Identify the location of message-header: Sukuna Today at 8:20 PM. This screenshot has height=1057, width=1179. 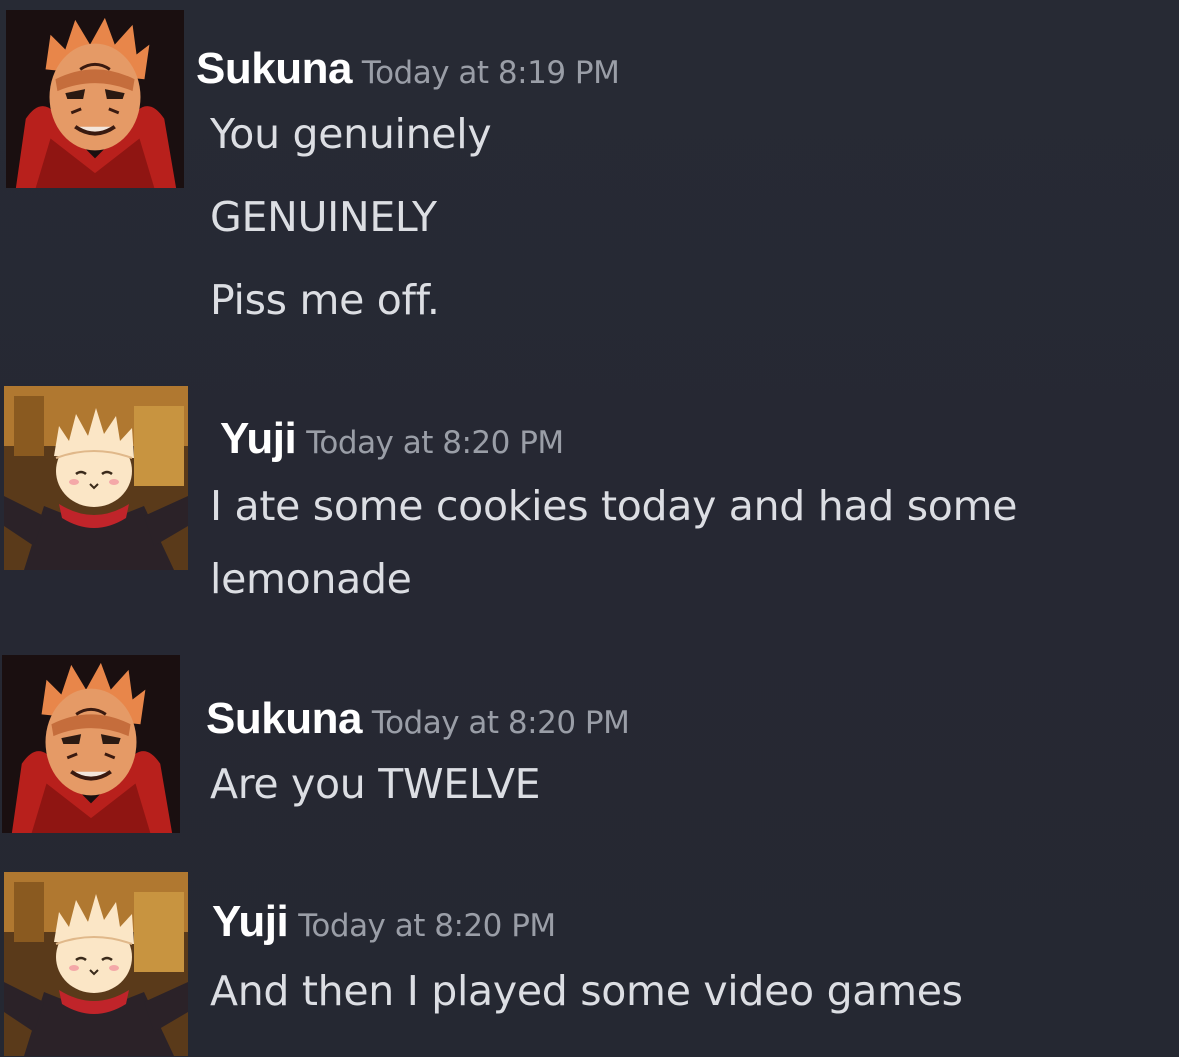
(418, 719).